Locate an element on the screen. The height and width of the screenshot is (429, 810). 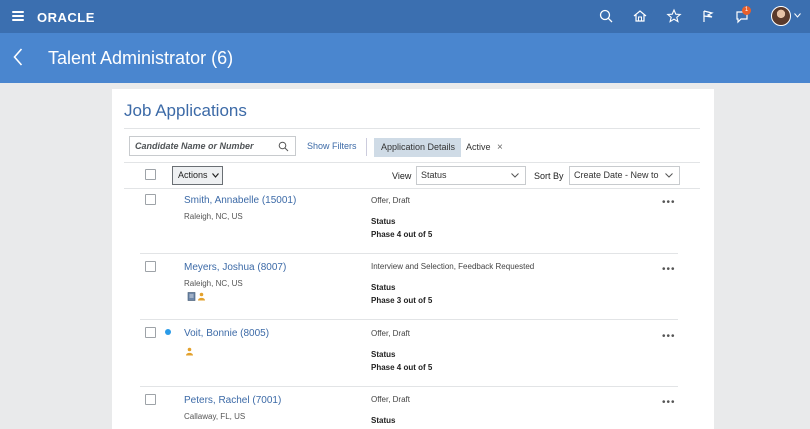
back-arrow-icon is located at coordinates (18, 57).